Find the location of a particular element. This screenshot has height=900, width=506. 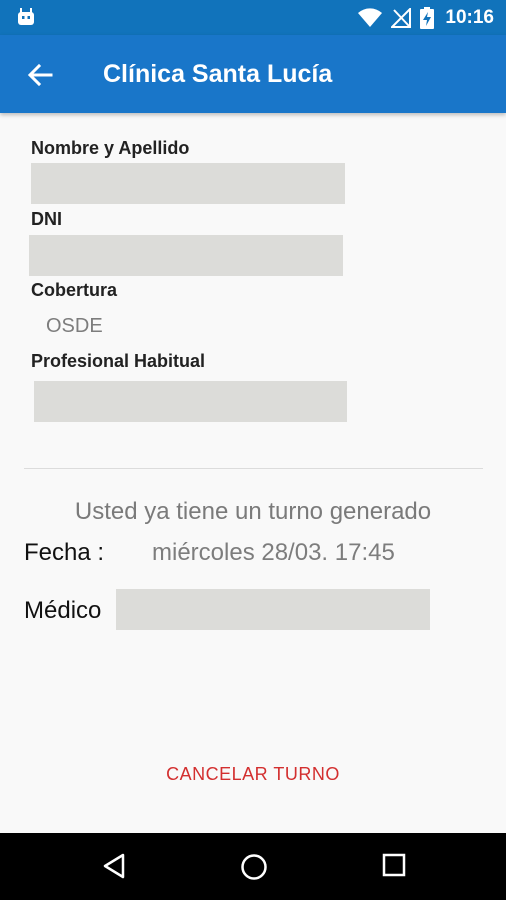

fecha-label: Fecha : is located at coordinates (64, 552).